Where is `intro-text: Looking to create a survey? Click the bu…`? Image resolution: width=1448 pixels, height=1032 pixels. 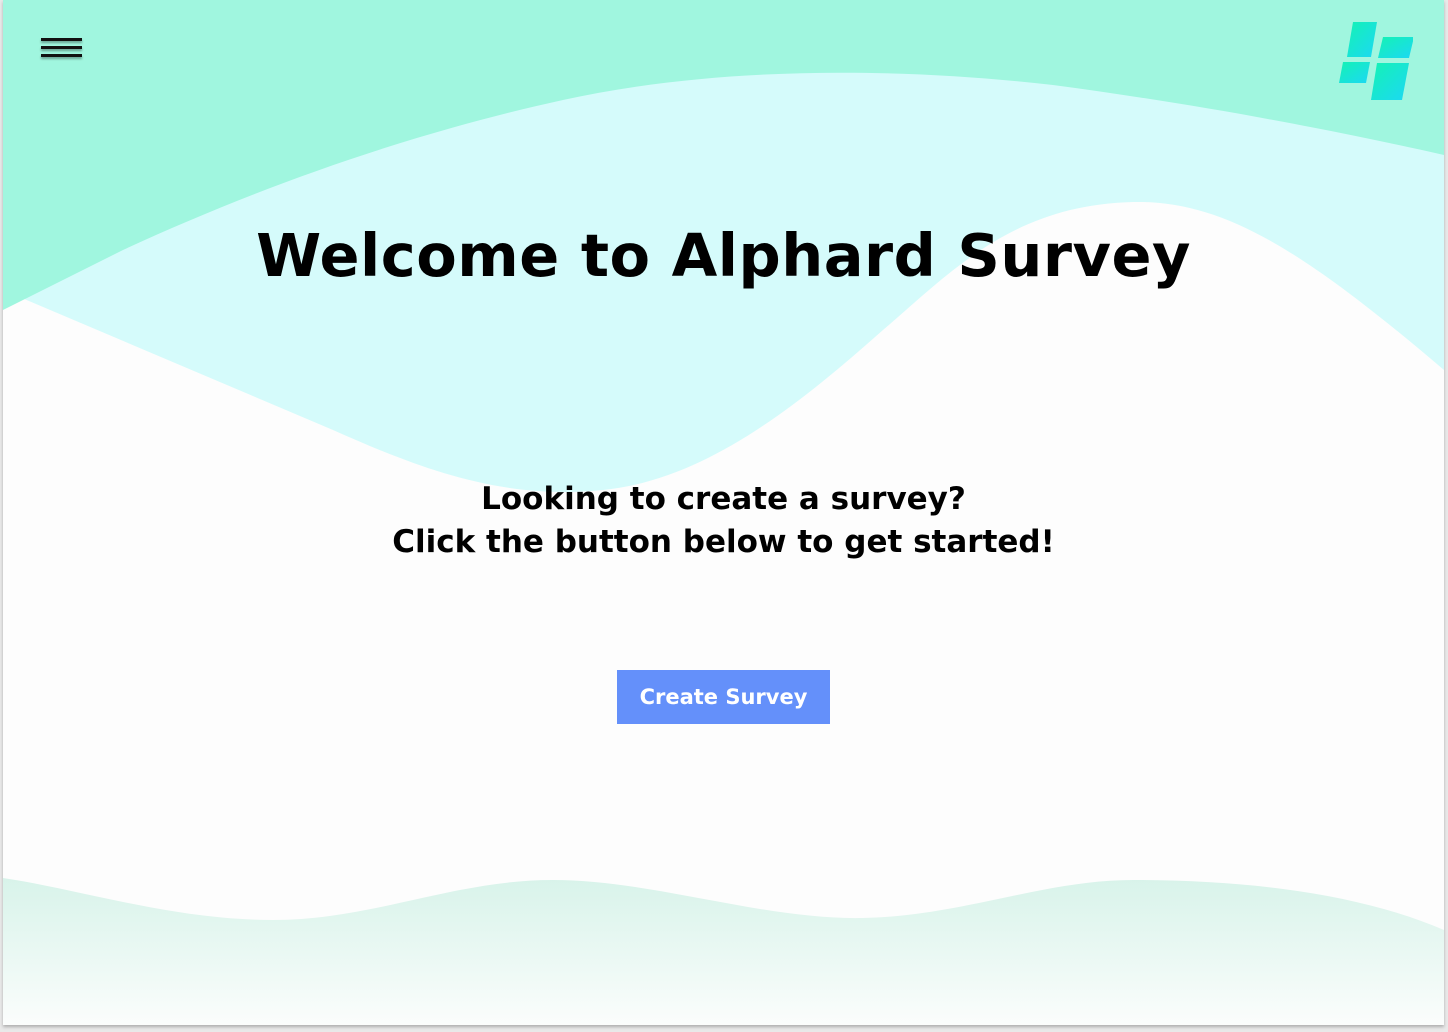 intro-text: Looking to create a survey? Click the bu… is located at coordinates (723, 521).